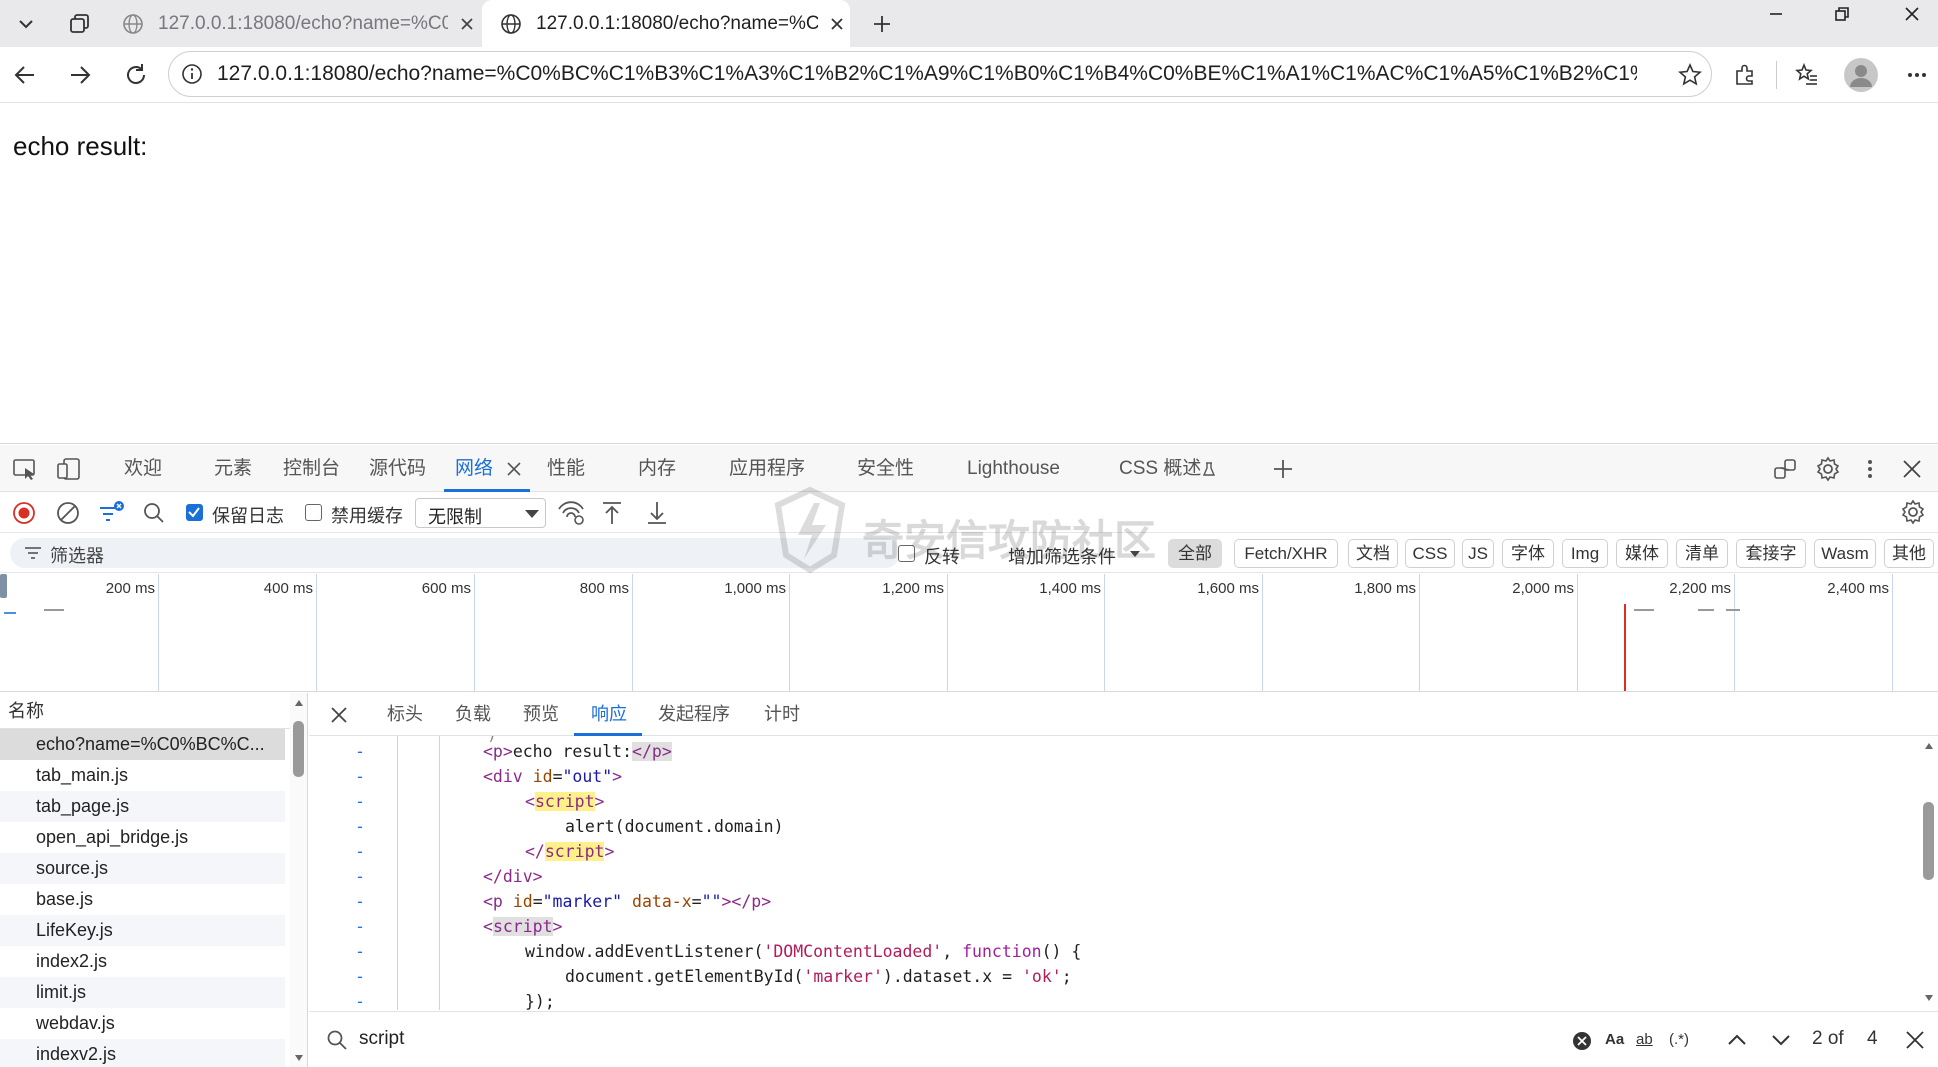 This screenshot has width=1938, height=1067. What do you see at coordinates (906, 553) in the screenshot?
I see `invert-checkbox` at bounding box center [906, 553].